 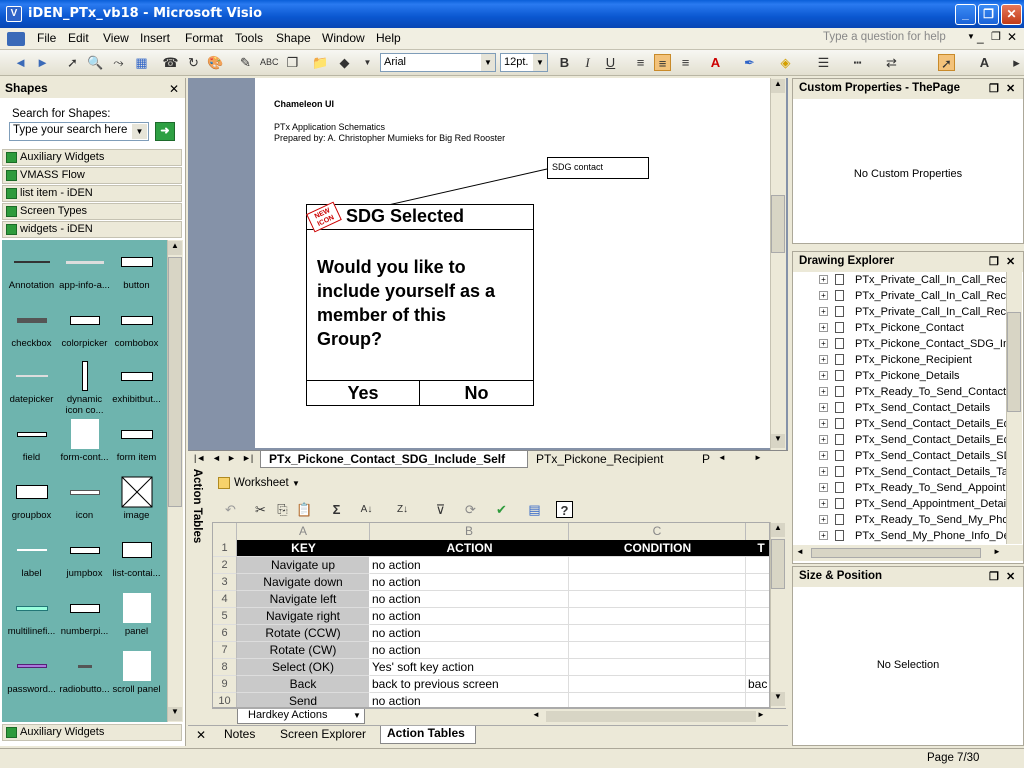 I want to click on row-number: 5, so click(x=225, y=616).